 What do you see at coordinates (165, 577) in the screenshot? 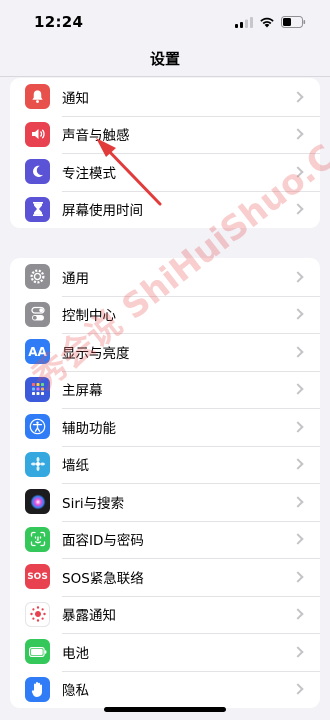
I see `settings-row-emergency-sos: SOS SOS紧急联络` at bounding box center [165, 577].